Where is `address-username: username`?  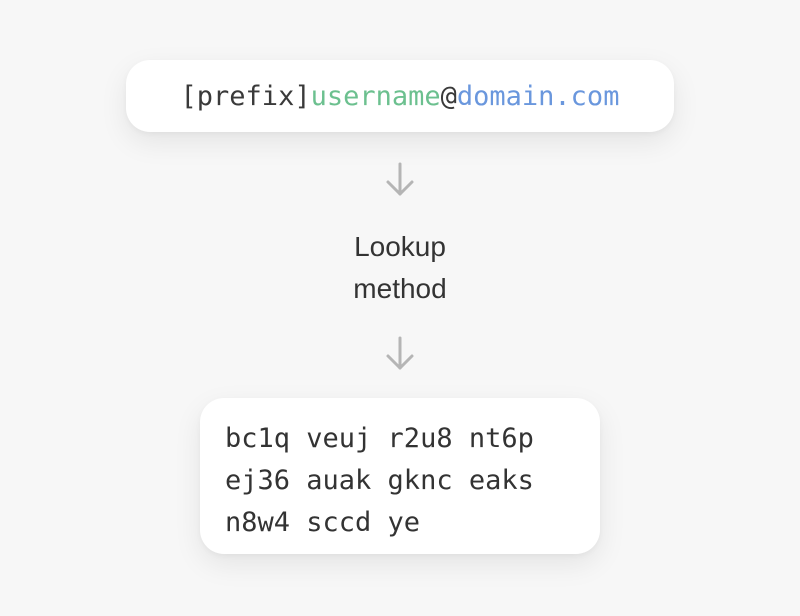 address-username: username is located at coordinates (375, 96).